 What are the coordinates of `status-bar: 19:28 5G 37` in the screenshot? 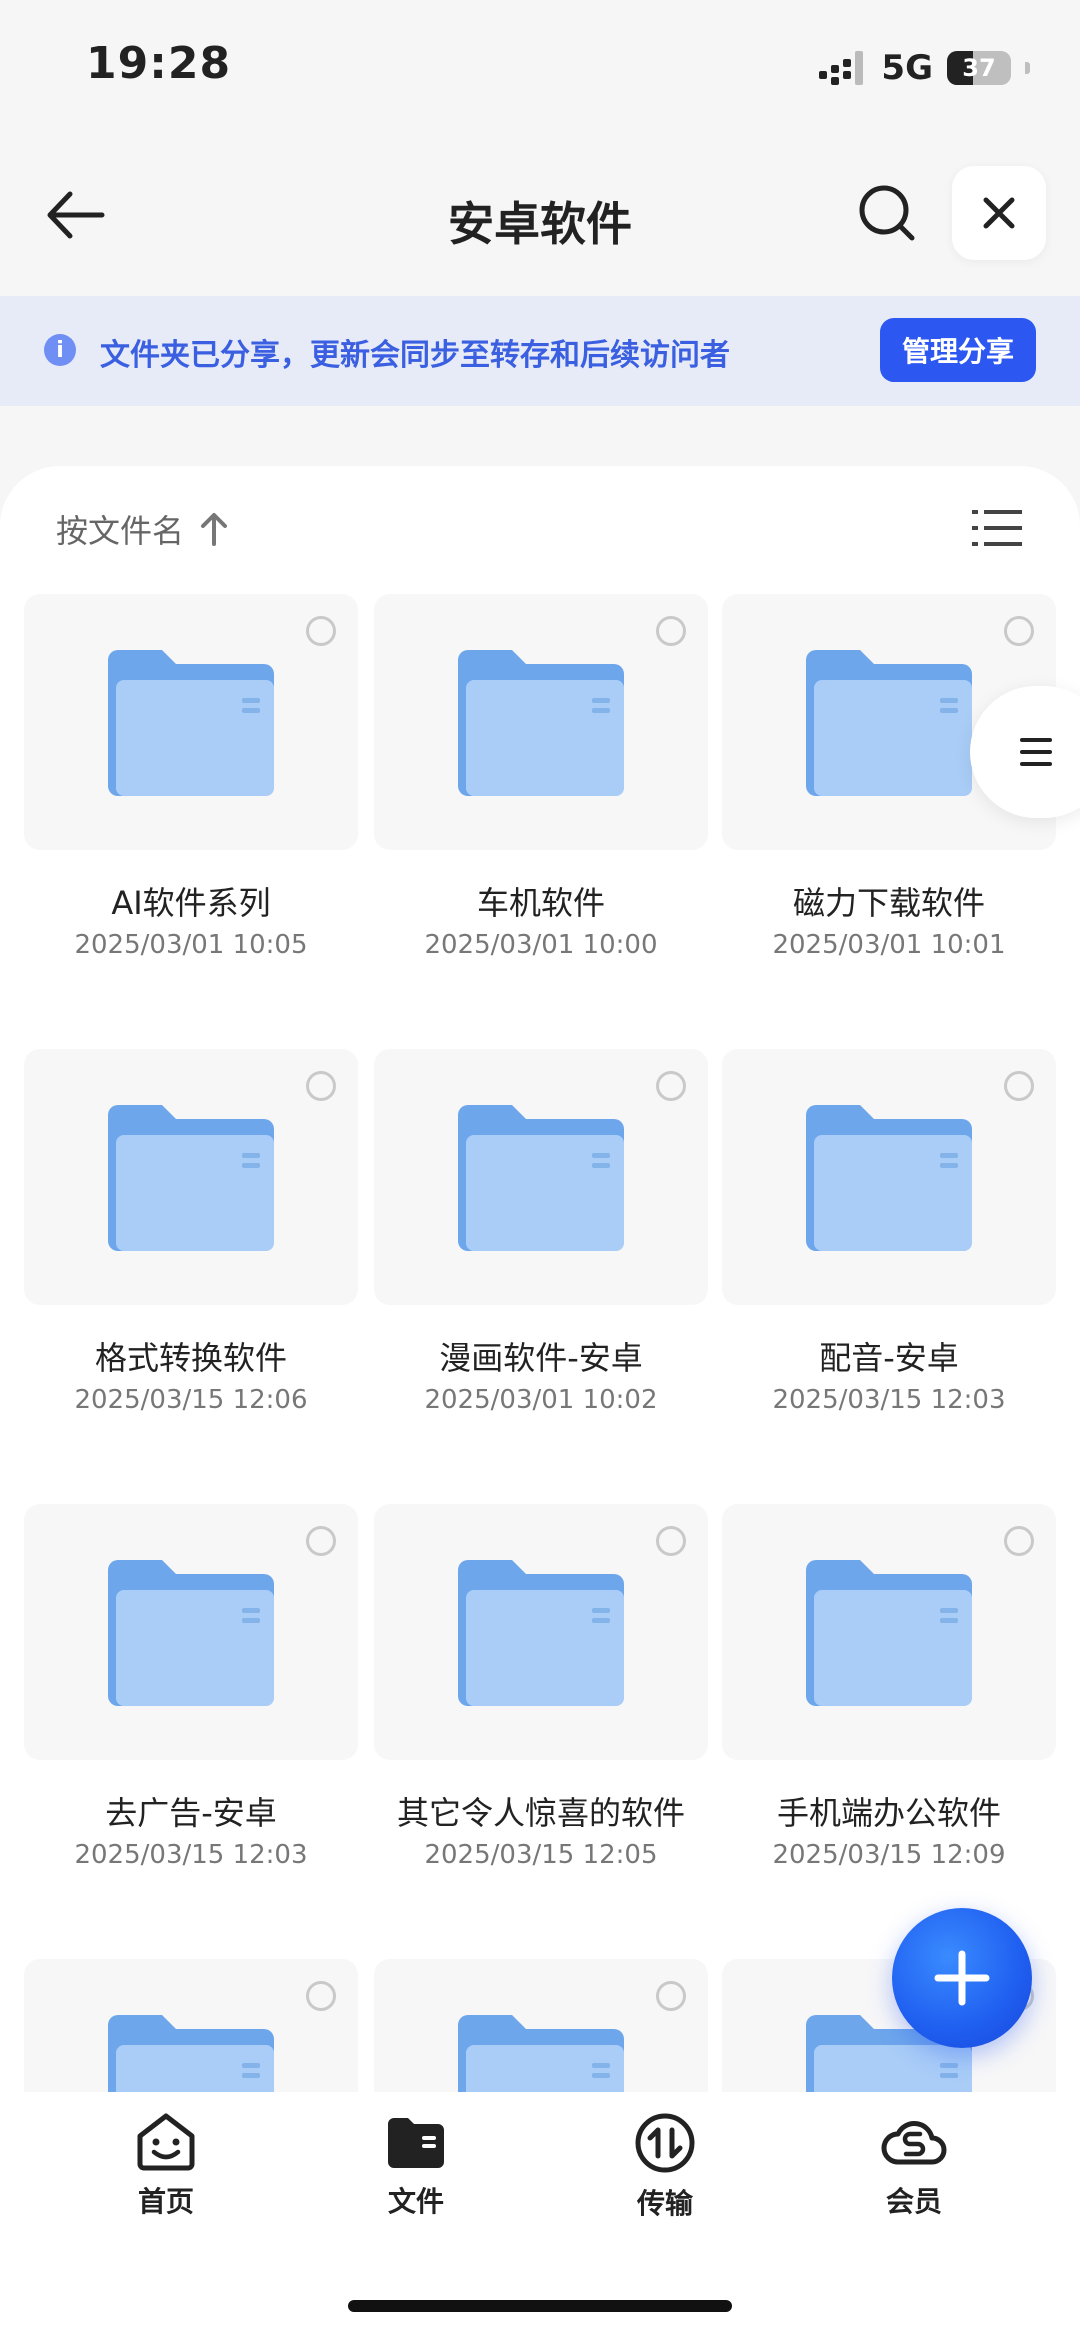 It's located at (540, 65).